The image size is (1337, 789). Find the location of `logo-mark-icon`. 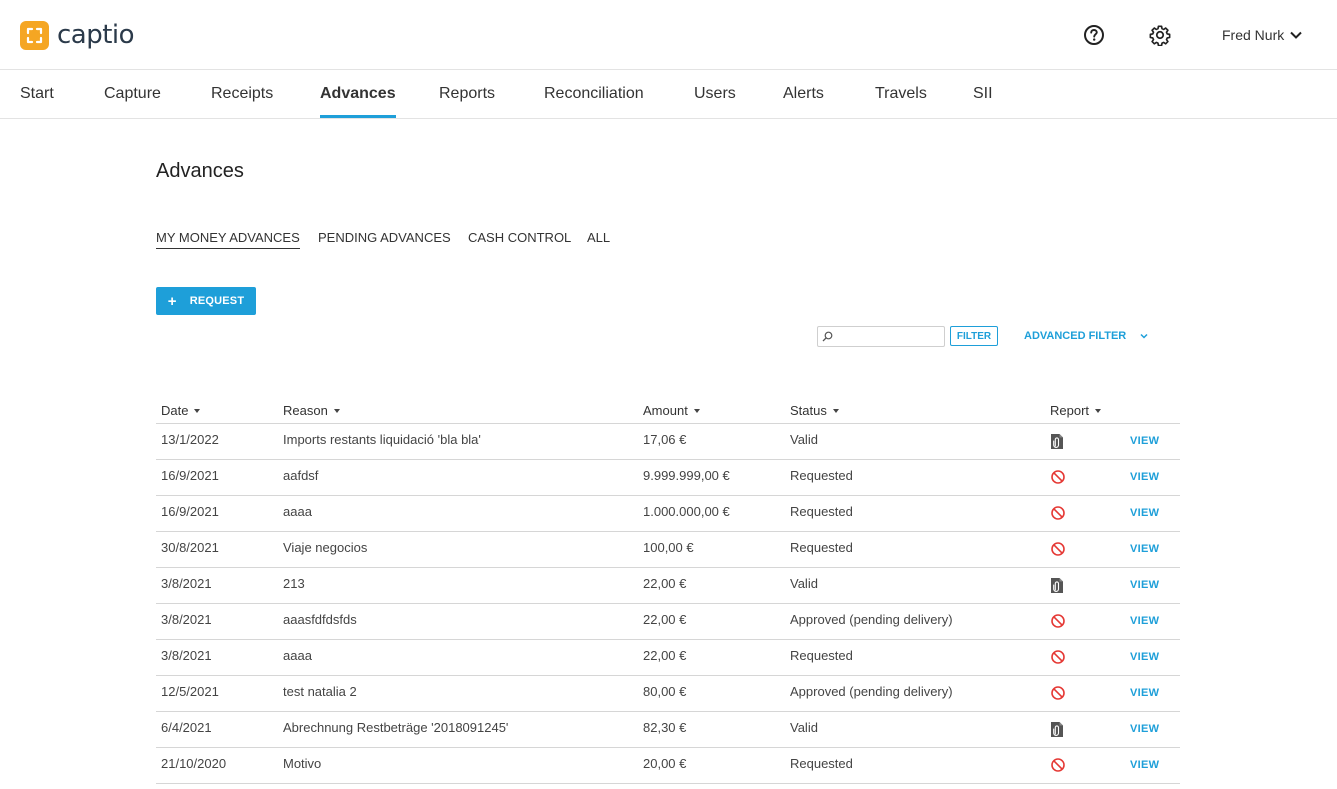

logo-mark-icon is located at coordinates (34, 35).